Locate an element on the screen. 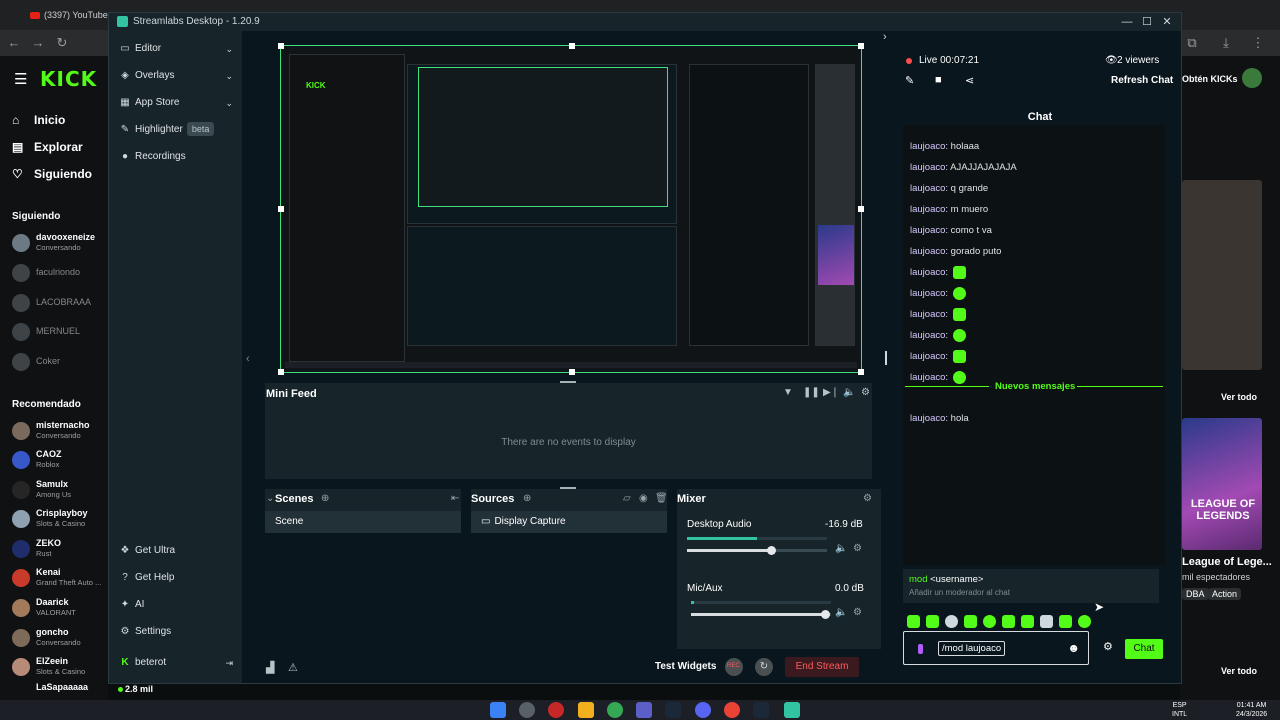 Image resolution: width=1280 pixels, height=720 pixels. delete-icon: 🗑 is located at coordinates (661, 498).